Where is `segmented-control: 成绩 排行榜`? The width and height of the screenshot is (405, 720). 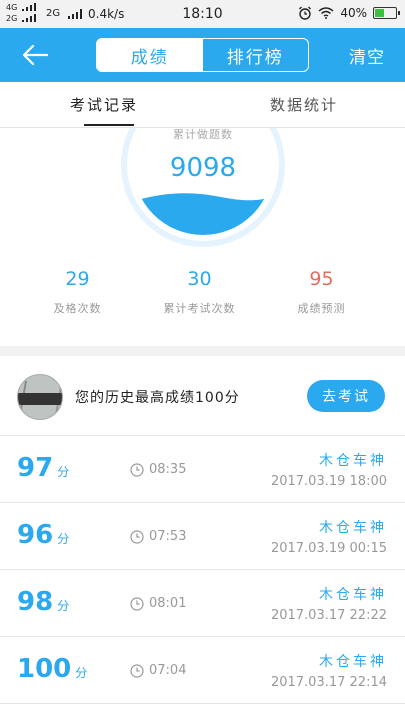
segmented-control: 成绩 排行榜 is located at coordinates (202, 55).